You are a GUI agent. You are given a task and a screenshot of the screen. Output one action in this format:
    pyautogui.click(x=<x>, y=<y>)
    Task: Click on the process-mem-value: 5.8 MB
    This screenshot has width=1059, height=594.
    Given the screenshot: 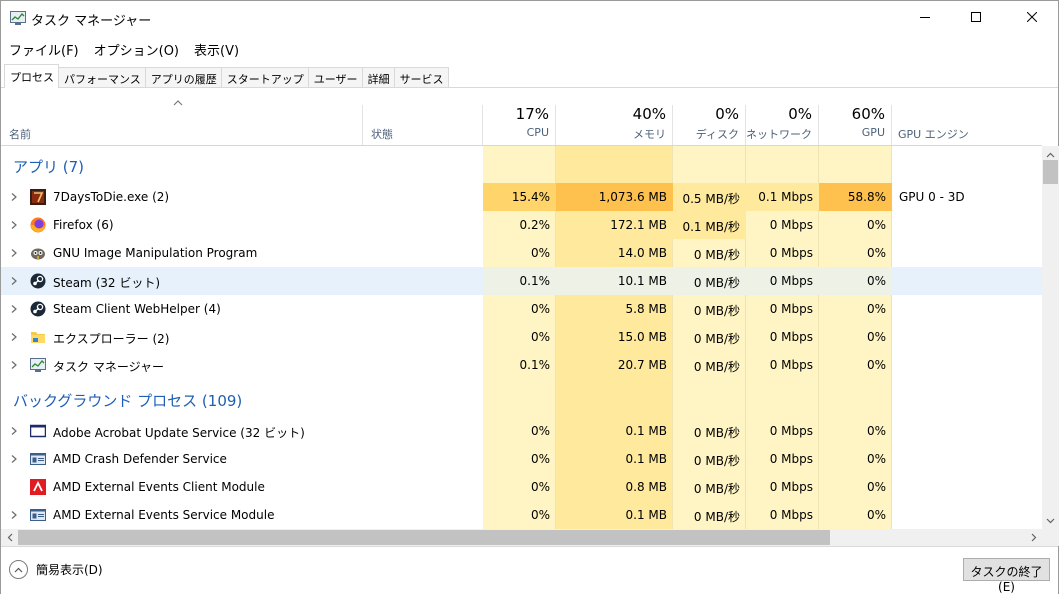 What is the action you would take?
    pyautogui.click(x=646, y=309)
    